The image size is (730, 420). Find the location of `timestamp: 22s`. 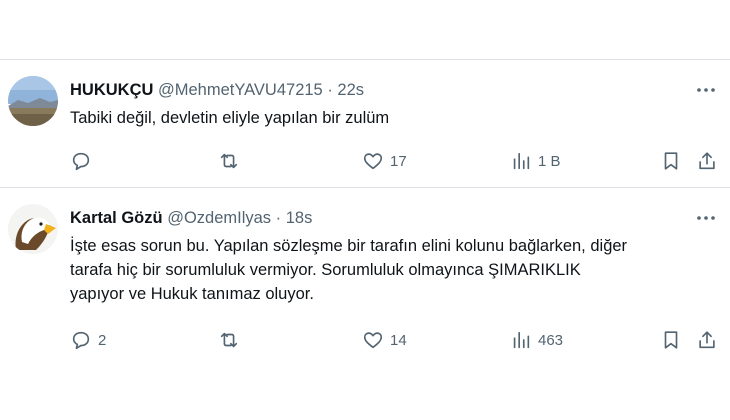

timestamp: 22s is located at coordinates (350, 90).